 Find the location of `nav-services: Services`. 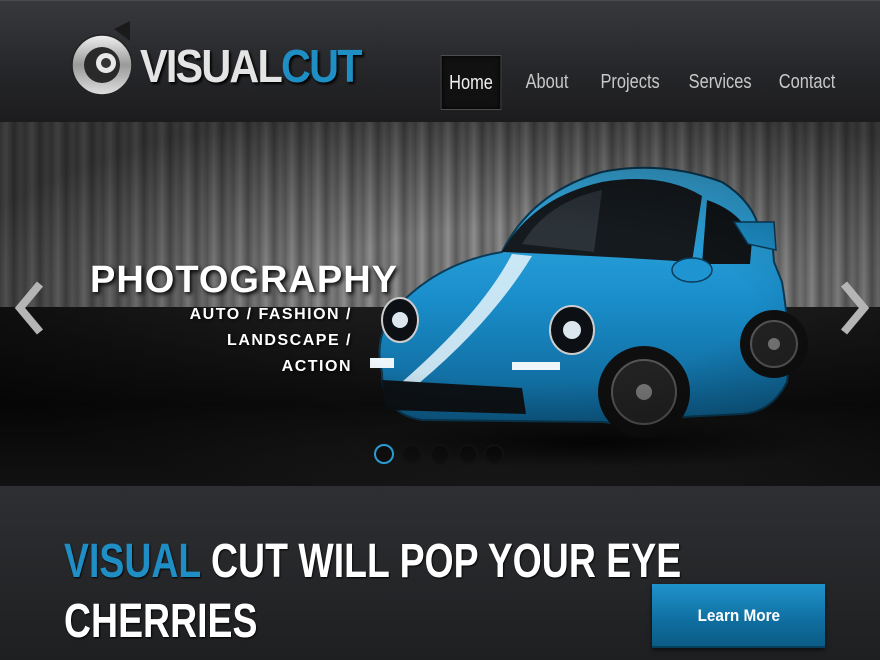

nav-services: Services is located at coordinates (720, 82).